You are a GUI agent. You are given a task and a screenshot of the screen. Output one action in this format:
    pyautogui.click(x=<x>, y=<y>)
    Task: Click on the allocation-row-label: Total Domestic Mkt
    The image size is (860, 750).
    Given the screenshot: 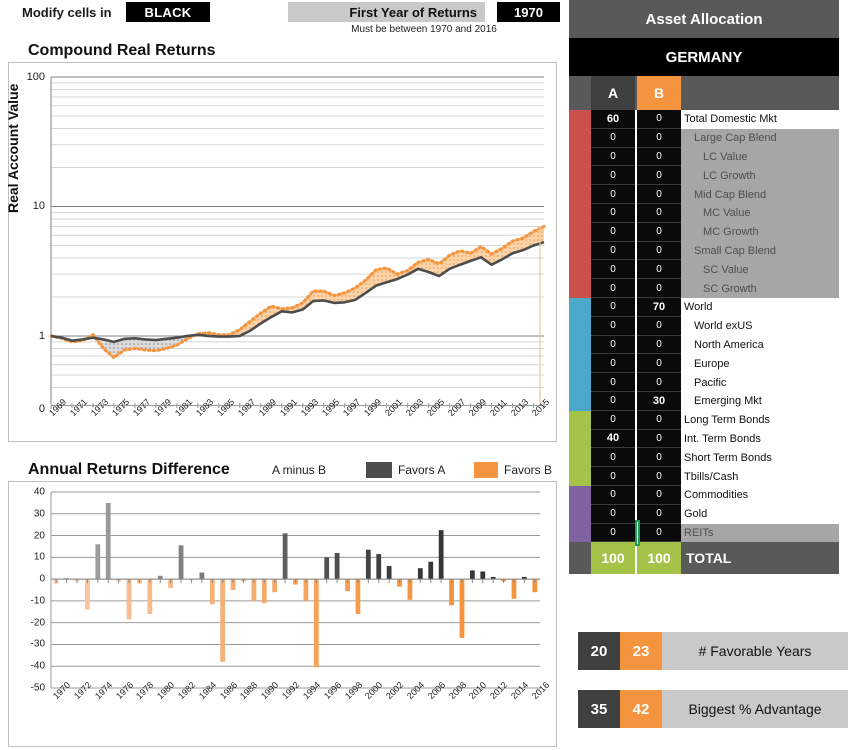 What is the action you would take?
    pyautogui.click(x=760, y=119)
    